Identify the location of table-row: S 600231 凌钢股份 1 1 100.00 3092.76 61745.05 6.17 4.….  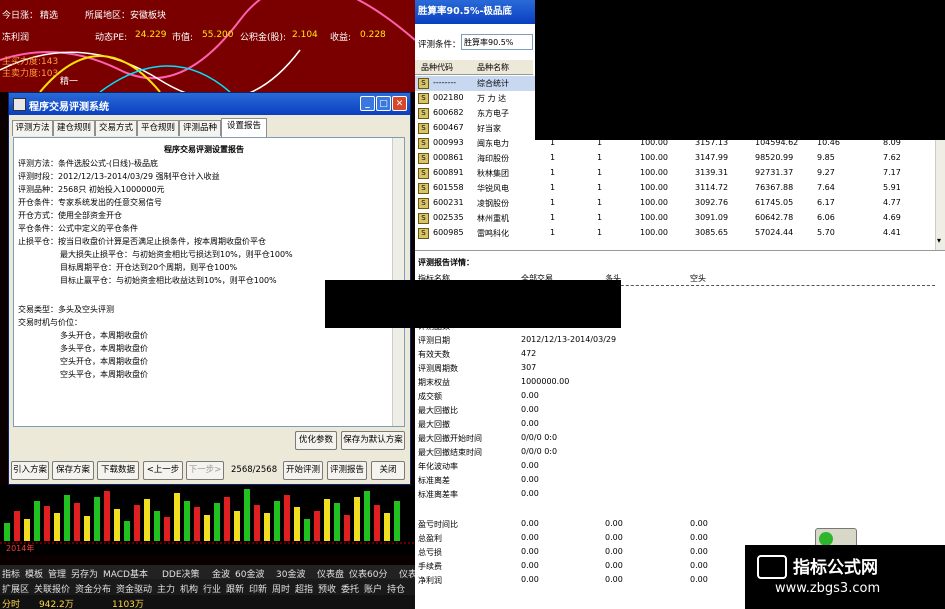
(675, 203).